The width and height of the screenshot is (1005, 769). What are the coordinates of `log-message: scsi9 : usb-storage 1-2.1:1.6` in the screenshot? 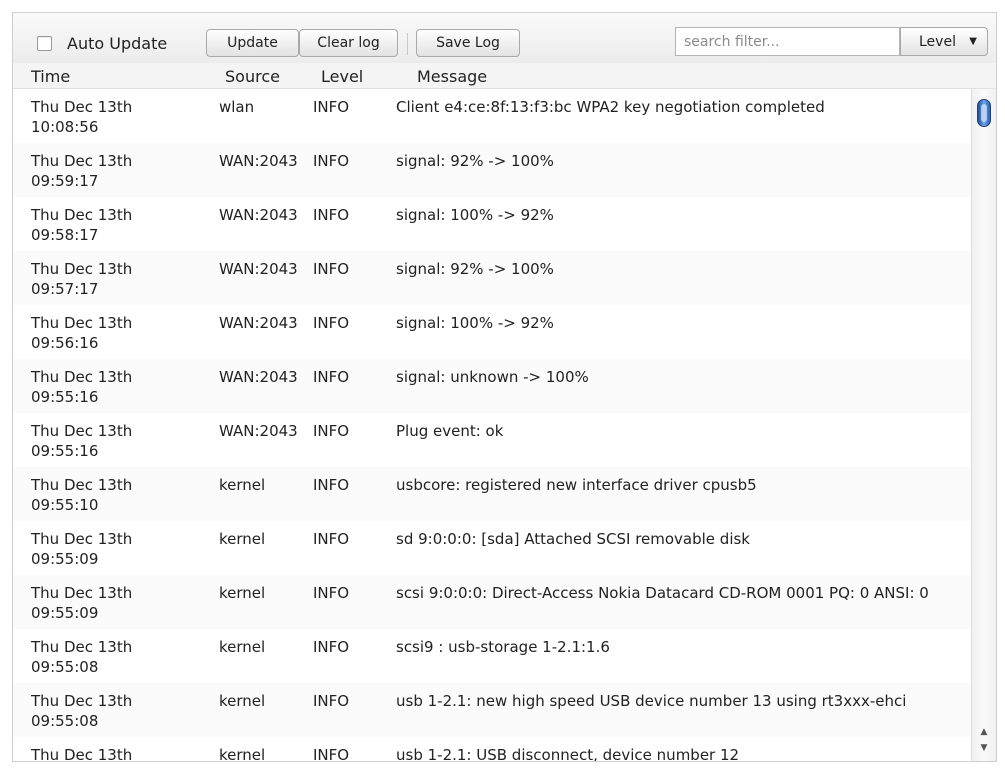 It's located at (503, 647).